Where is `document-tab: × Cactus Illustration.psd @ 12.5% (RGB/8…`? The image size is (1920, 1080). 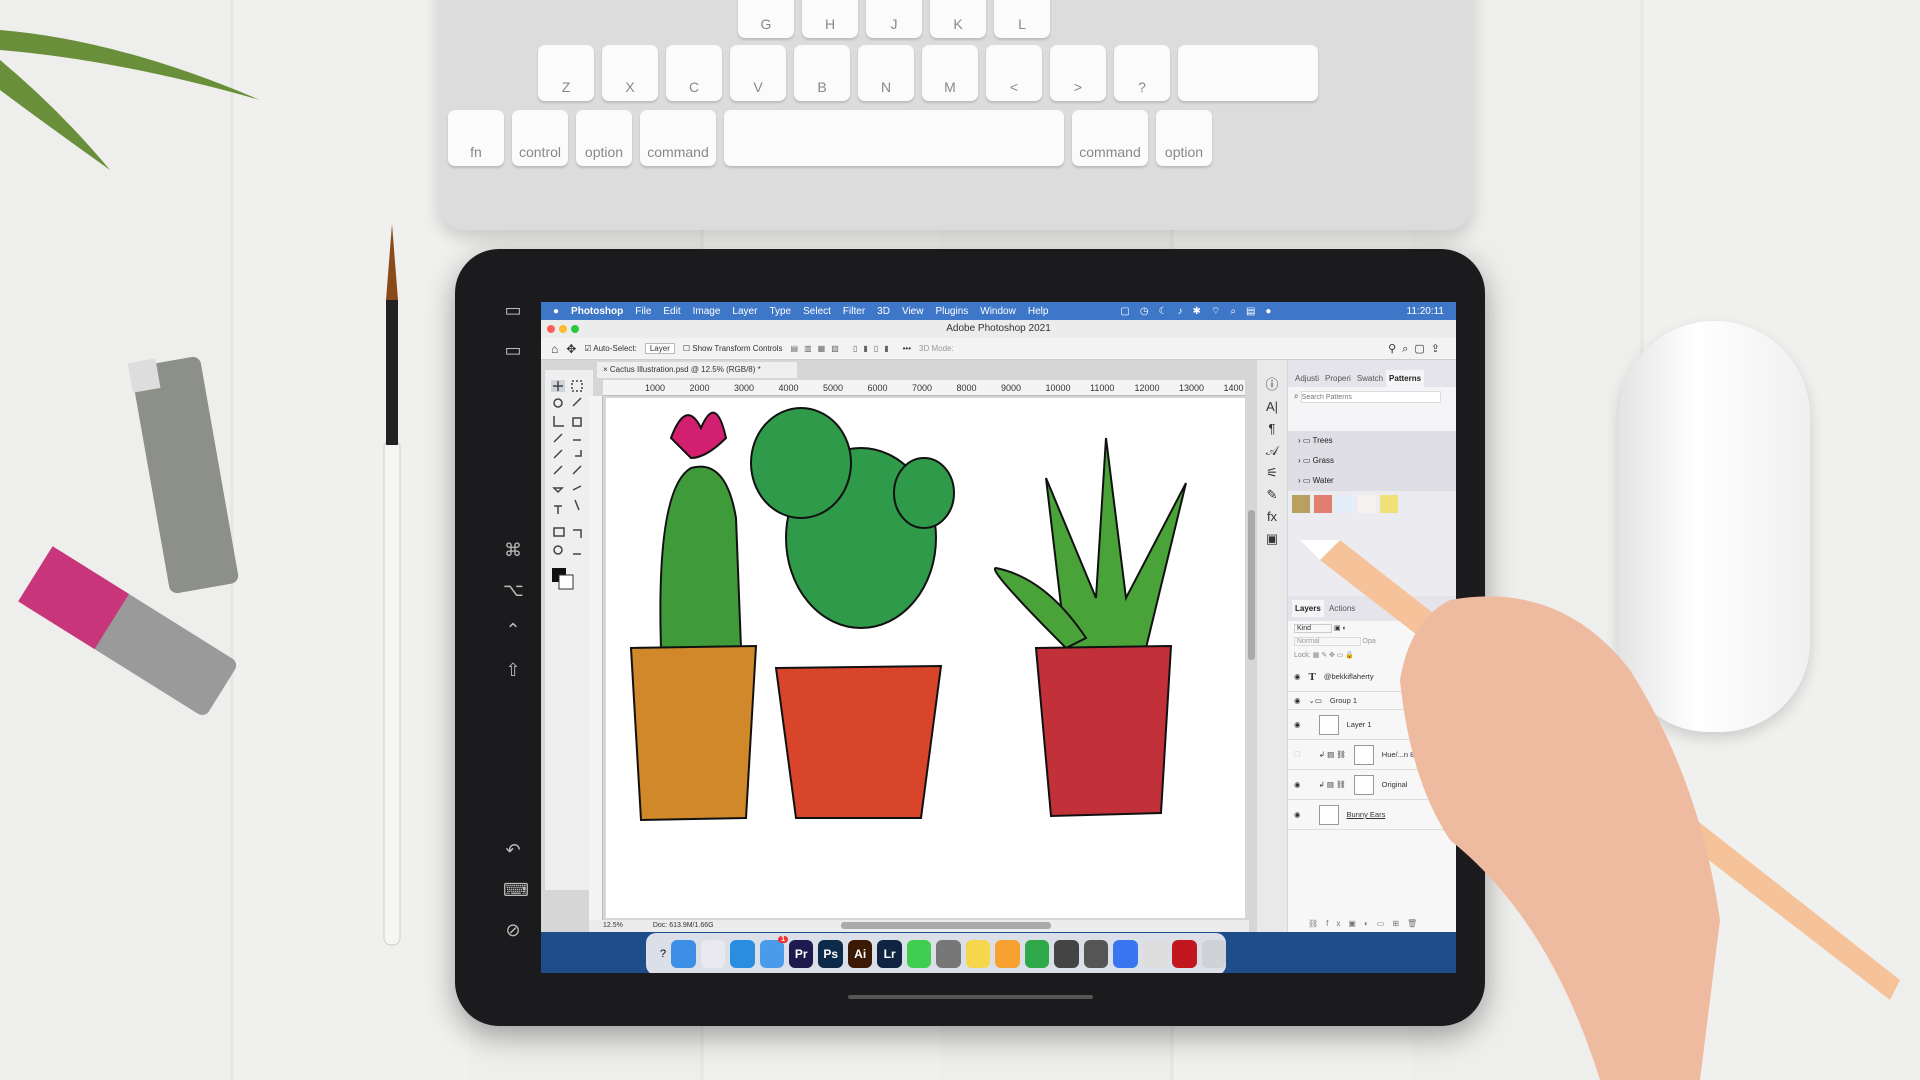
document-tab: × Cactus Illustration.psd @ 12.5% (RGB/8… is located at coordinates (697, 370).